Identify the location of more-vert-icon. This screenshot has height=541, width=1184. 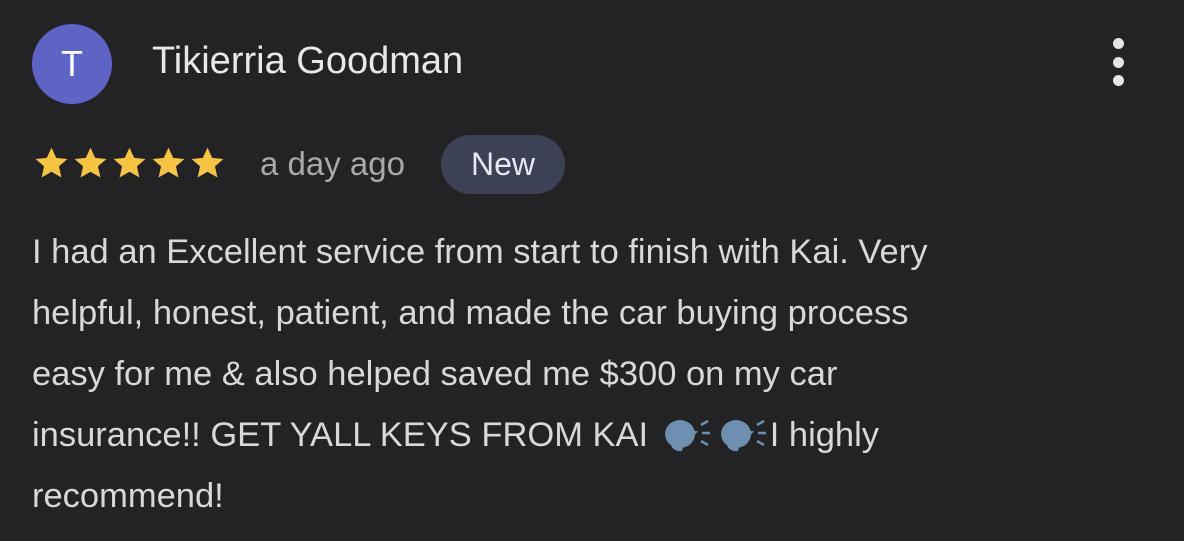
(1118, 43).